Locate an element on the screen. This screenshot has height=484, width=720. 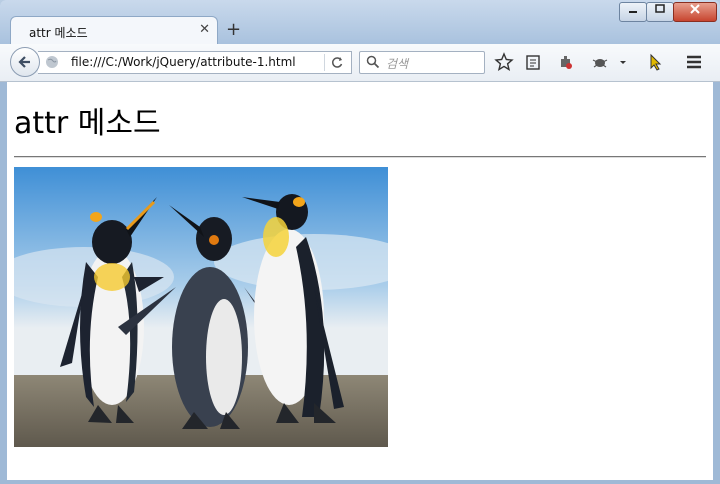
address-bar: file:///C:/Work/jQuery/attribute-1.html is located at coordinates (195, 62).